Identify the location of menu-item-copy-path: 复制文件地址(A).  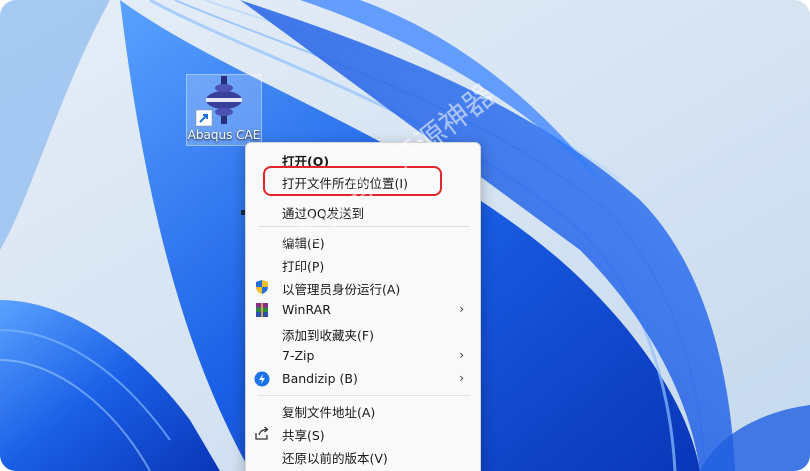
(363, 410).